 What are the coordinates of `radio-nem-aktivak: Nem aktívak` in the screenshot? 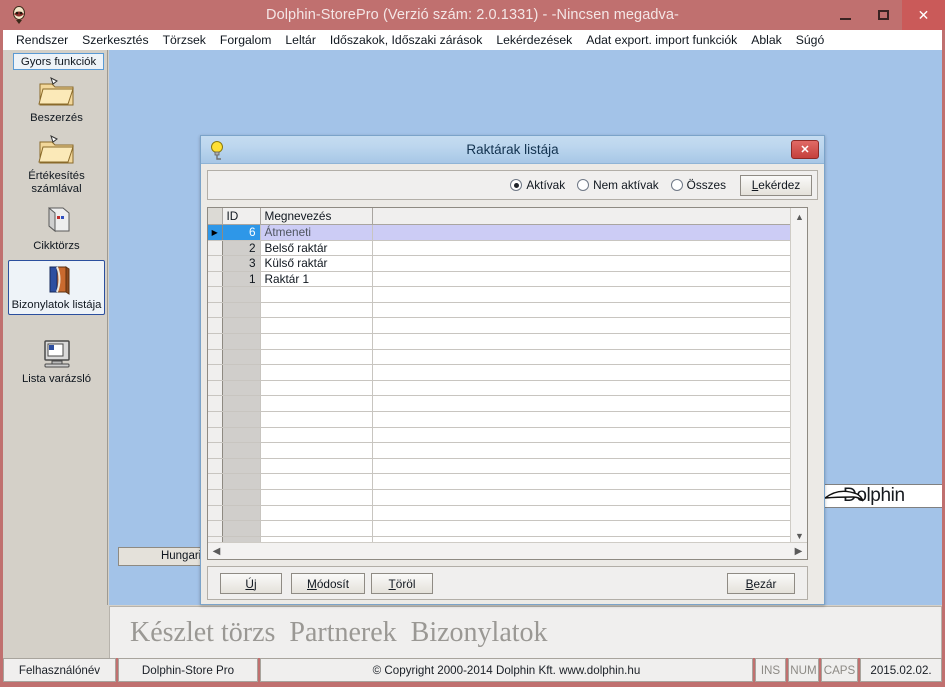 It's located at (618, 185).